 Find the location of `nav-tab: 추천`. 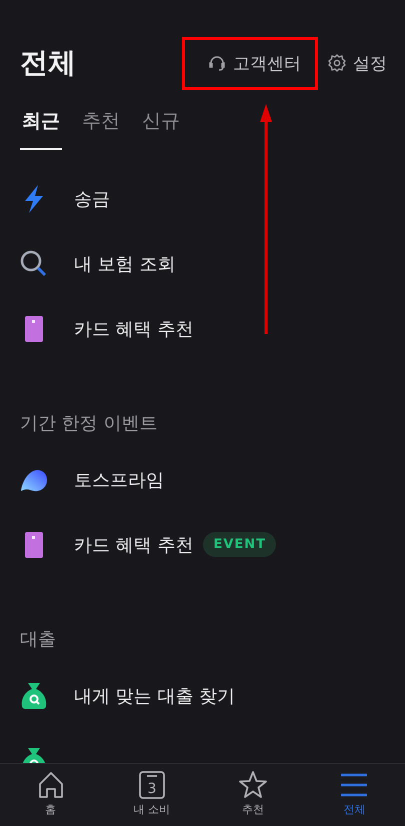

nav-tab: 추천 is located at coordinates (253, 795).